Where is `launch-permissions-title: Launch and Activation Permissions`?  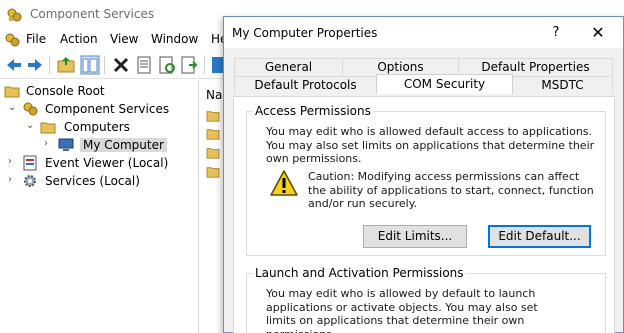 launch-permissions-title: Launch and Activation Permissions is located at coordinates (359, 273).